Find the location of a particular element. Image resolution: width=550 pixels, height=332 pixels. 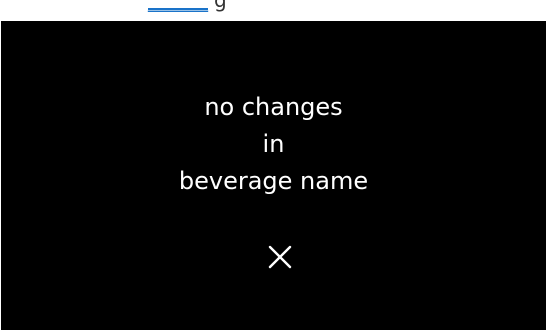

document-link: ______ is located at coordinates (178, 5).